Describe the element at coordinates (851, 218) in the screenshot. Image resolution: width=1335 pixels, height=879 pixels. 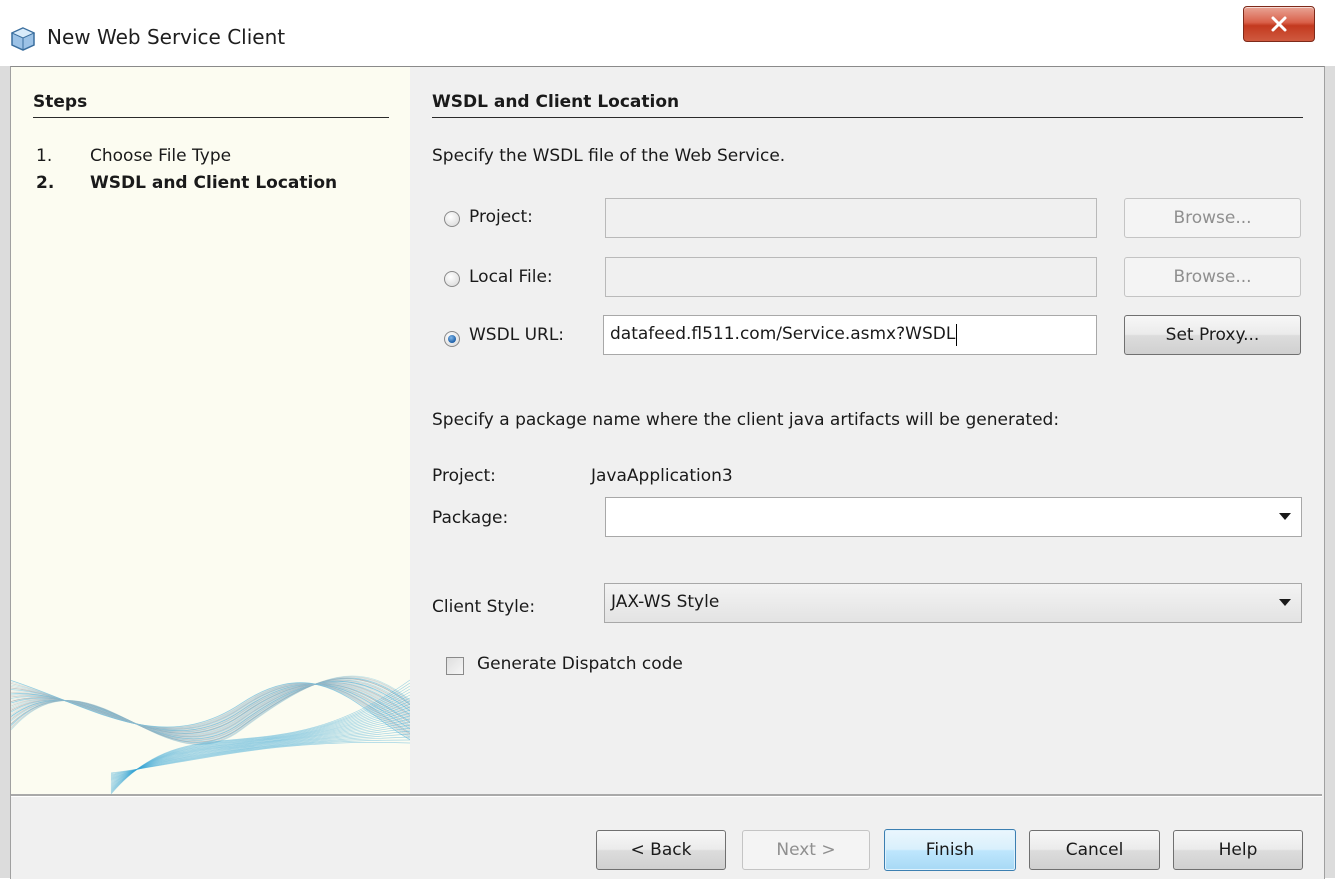
I see `project-field` at that location.